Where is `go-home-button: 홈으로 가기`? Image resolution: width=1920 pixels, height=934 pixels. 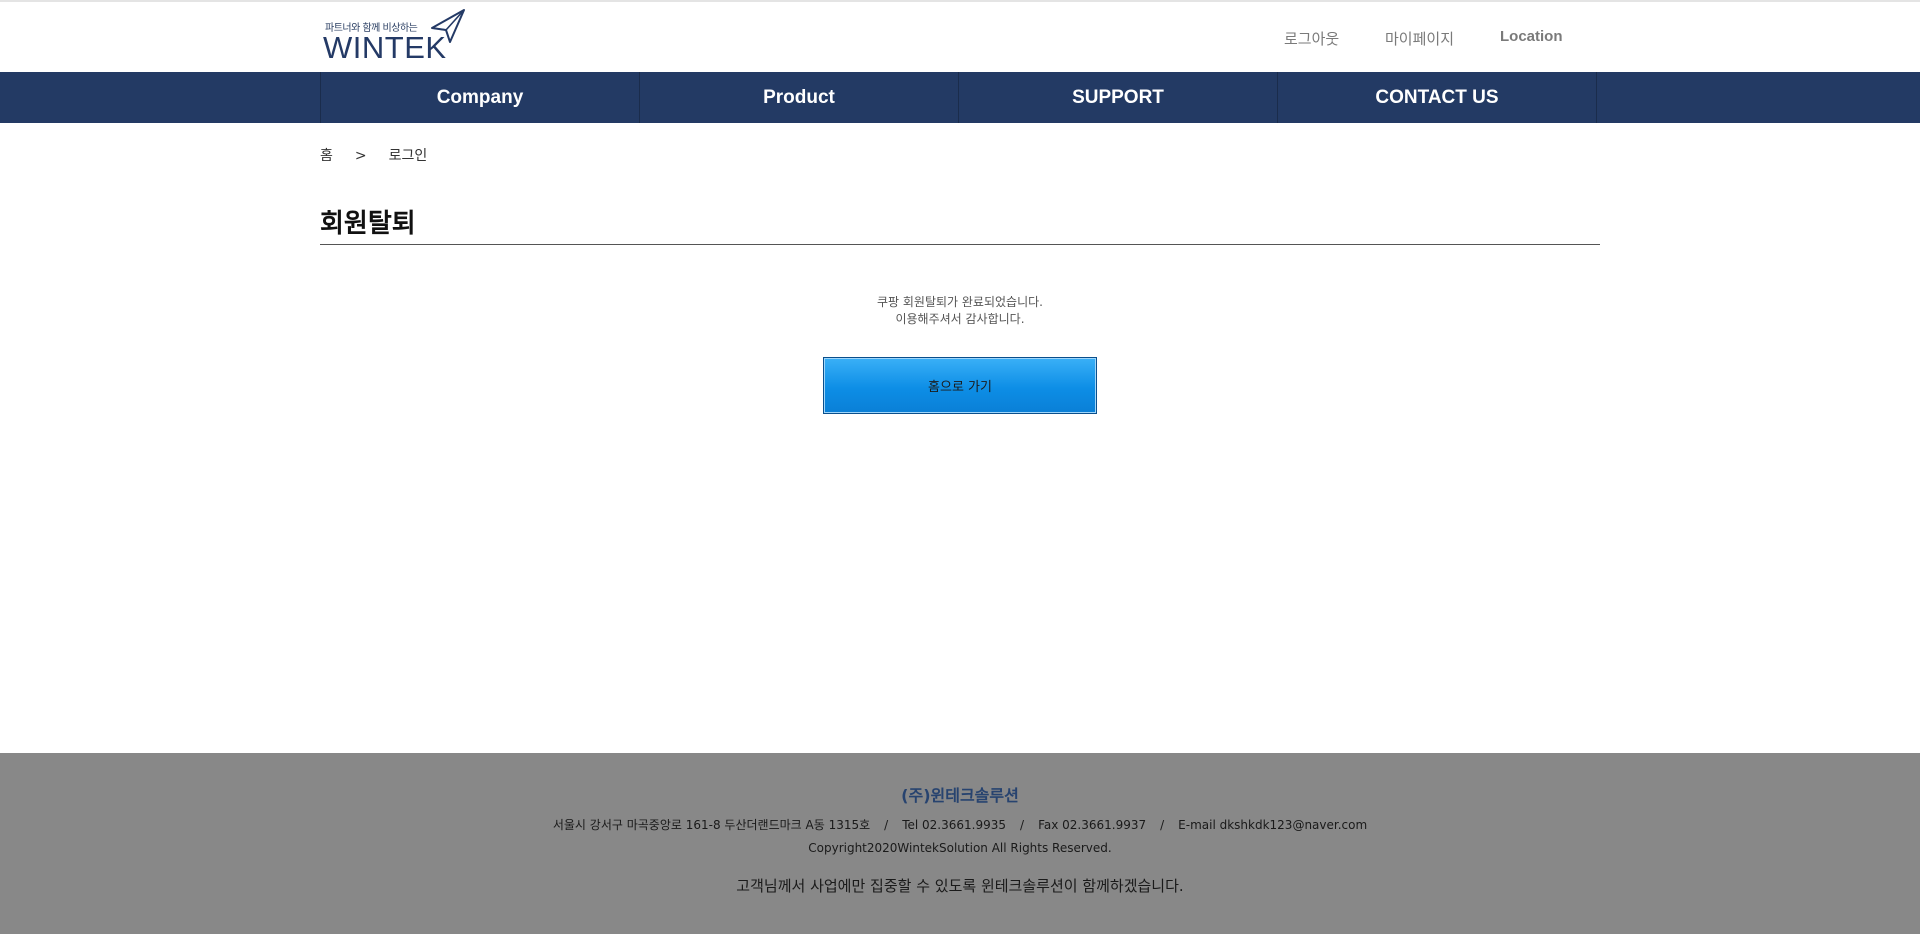
go-home-button: 홈으로 가기 is located at coordinates (960, 385).